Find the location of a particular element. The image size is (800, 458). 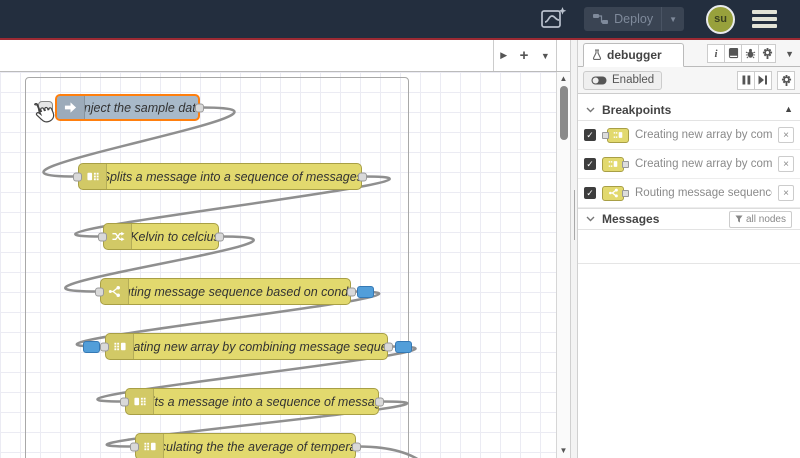

debugger-settings-button is located at coordinates (786, 80).